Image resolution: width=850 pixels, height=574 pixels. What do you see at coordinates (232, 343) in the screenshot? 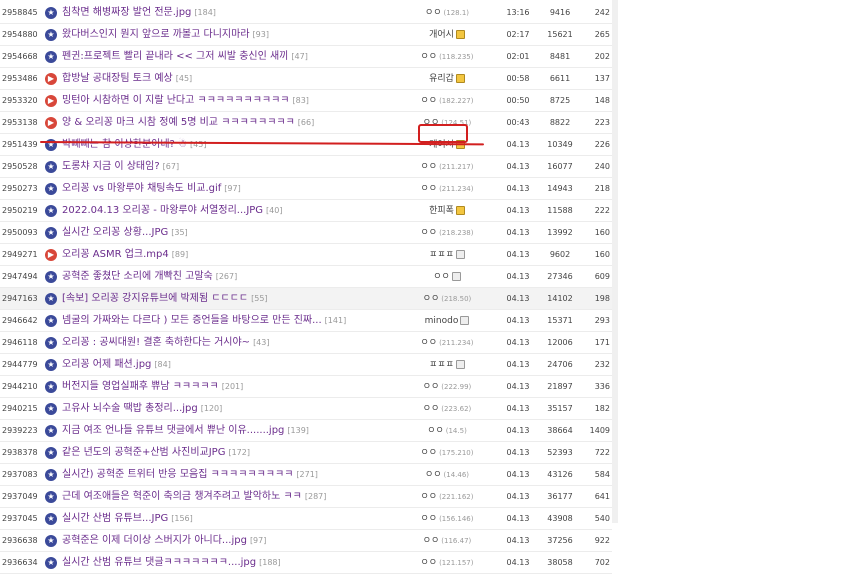
I see `post-title-link: 오리꽁 : 공씨대원! 결혼 축하한다는 거시야~ [43]` at bounding box center [232, 343].